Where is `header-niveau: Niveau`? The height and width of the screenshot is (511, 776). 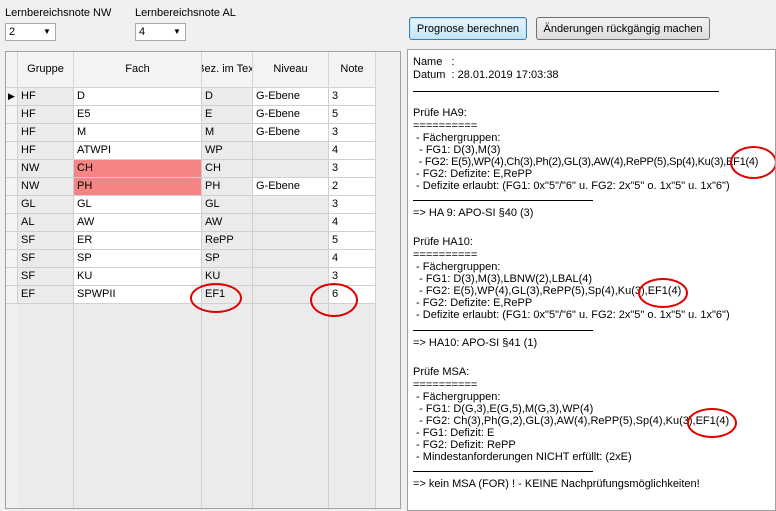 header-niveau: Niveau is located at coordinates (291, 70).